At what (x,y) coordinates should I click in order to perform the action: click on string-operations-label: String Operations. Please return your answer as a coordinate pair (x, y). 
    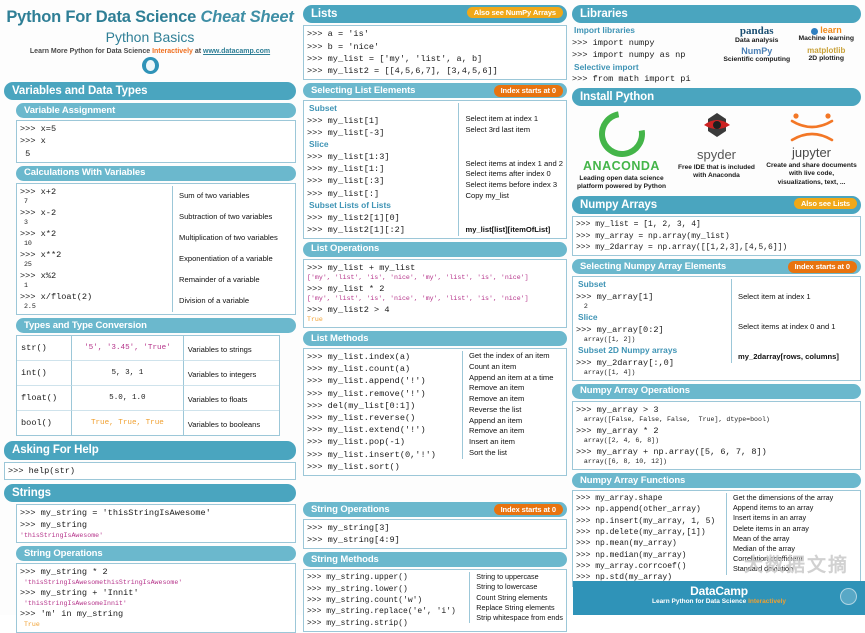
    Looking at the image, I should click on (350, 509).